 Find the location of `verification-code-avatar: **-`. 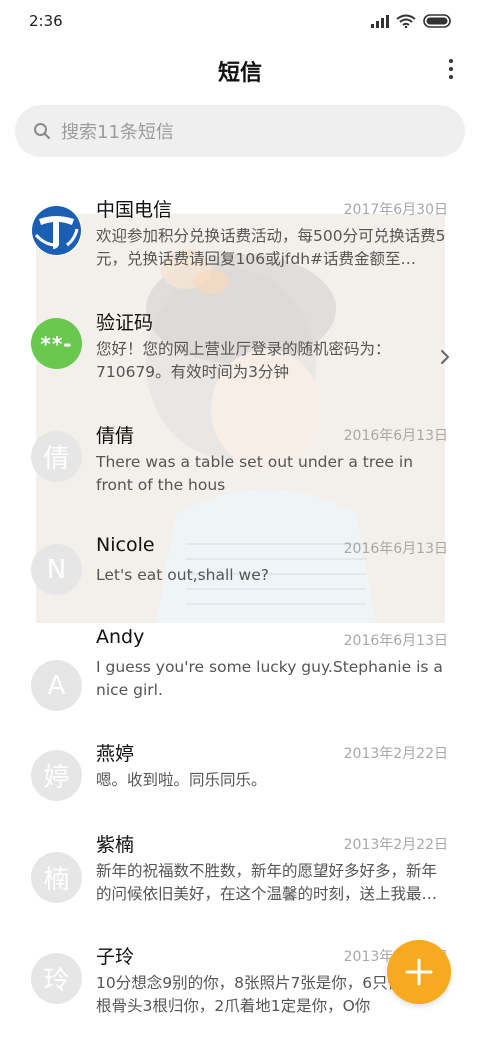

verification-code-avatar: **- is located at coordinates (56, 343).